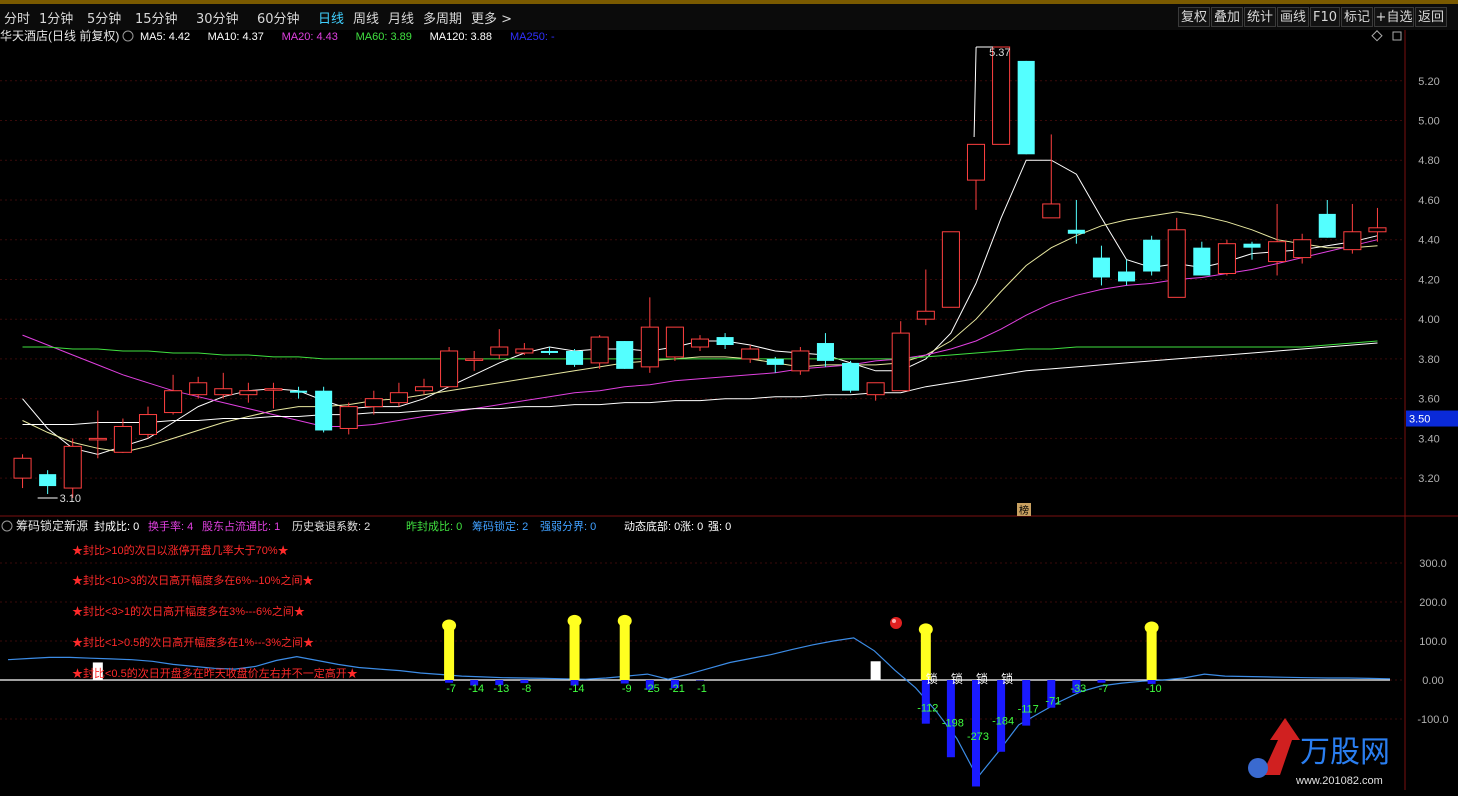 Image resolution: width=1458 pixels, height=796 pixels. Describe the element at coordinates (652, 689) in the screenshot. I see `lock-bar-label: -25` at that location.